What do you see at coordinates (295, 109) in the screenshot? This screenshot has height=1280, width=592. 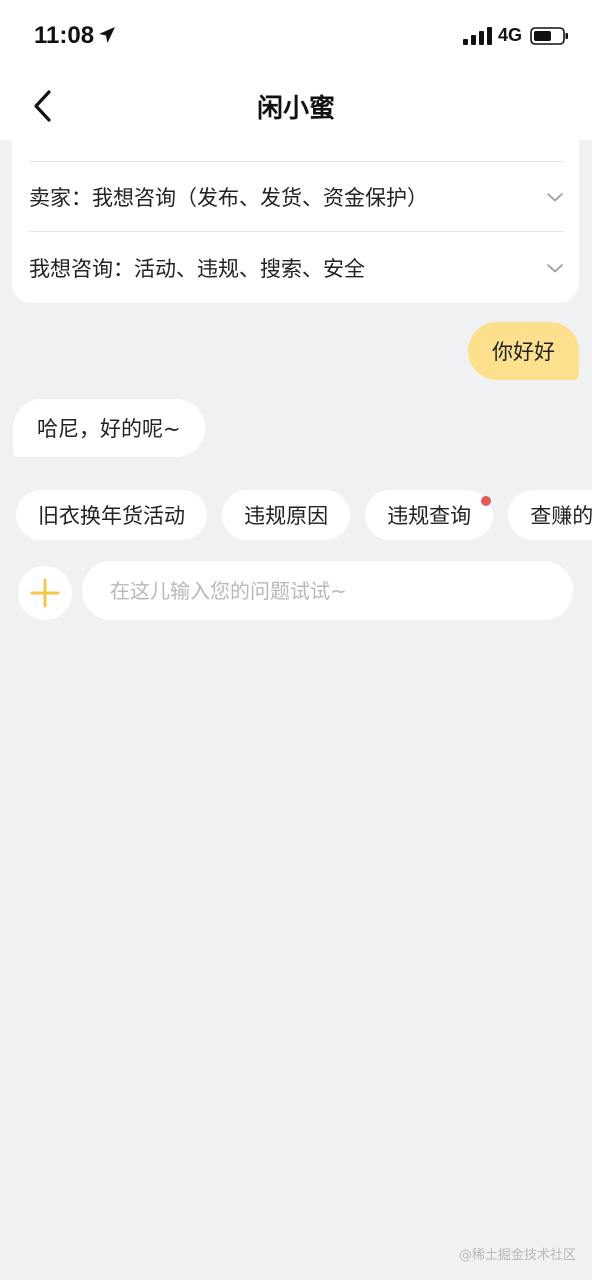 I see `page-title: 闲小蜜` at bounding box center [295, 109].